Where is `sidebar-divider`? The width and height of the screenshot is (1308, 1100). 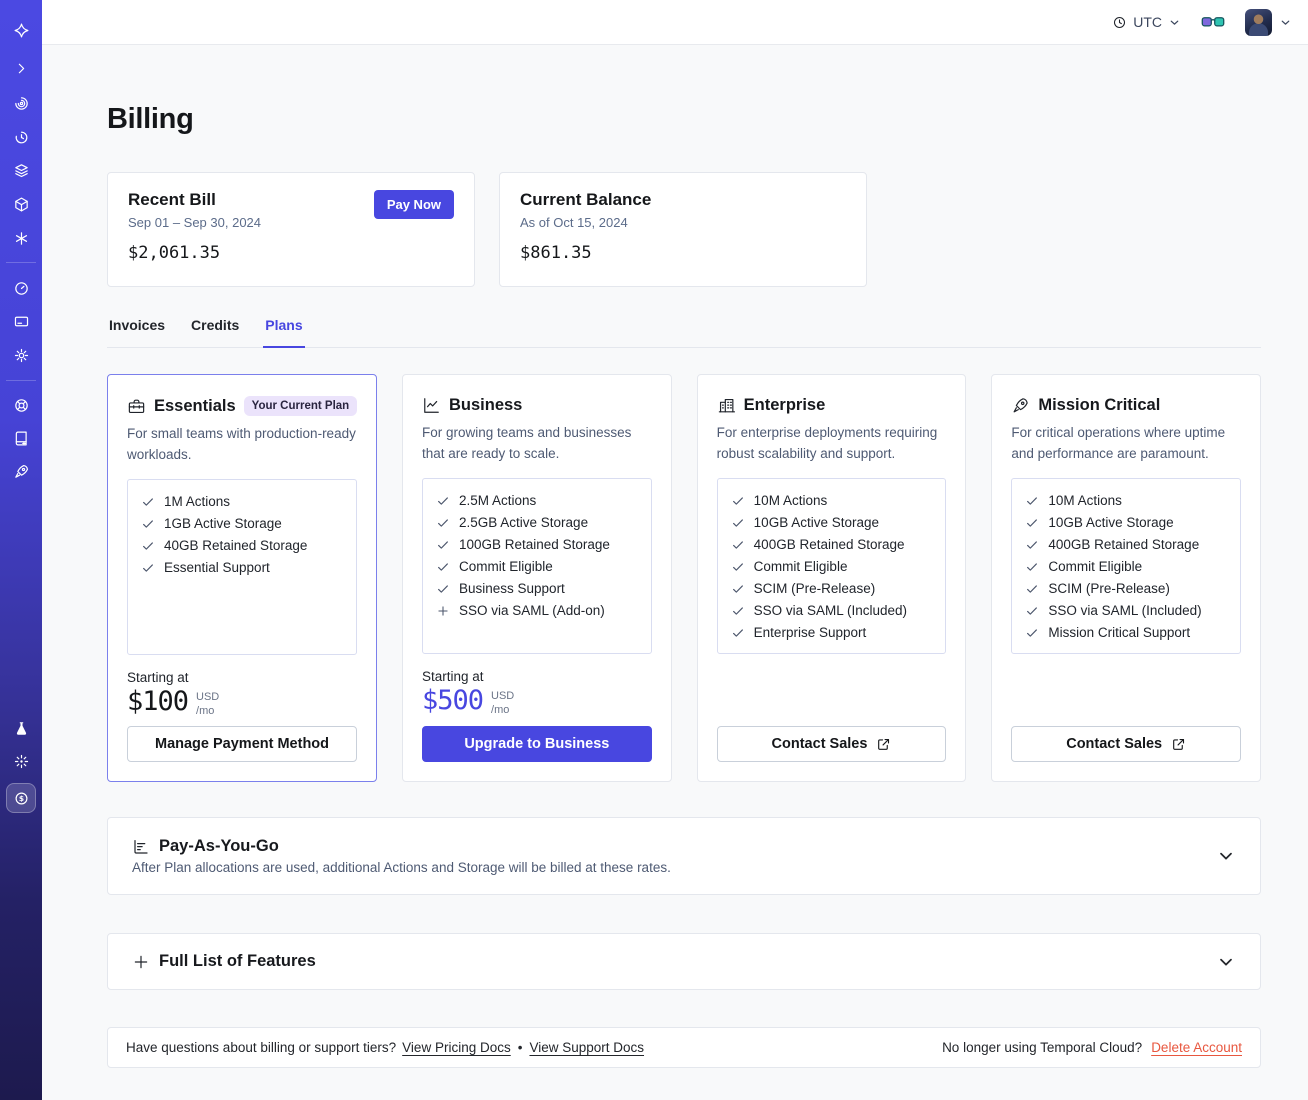 sidebar-divider is located at coordinates (21, 262).